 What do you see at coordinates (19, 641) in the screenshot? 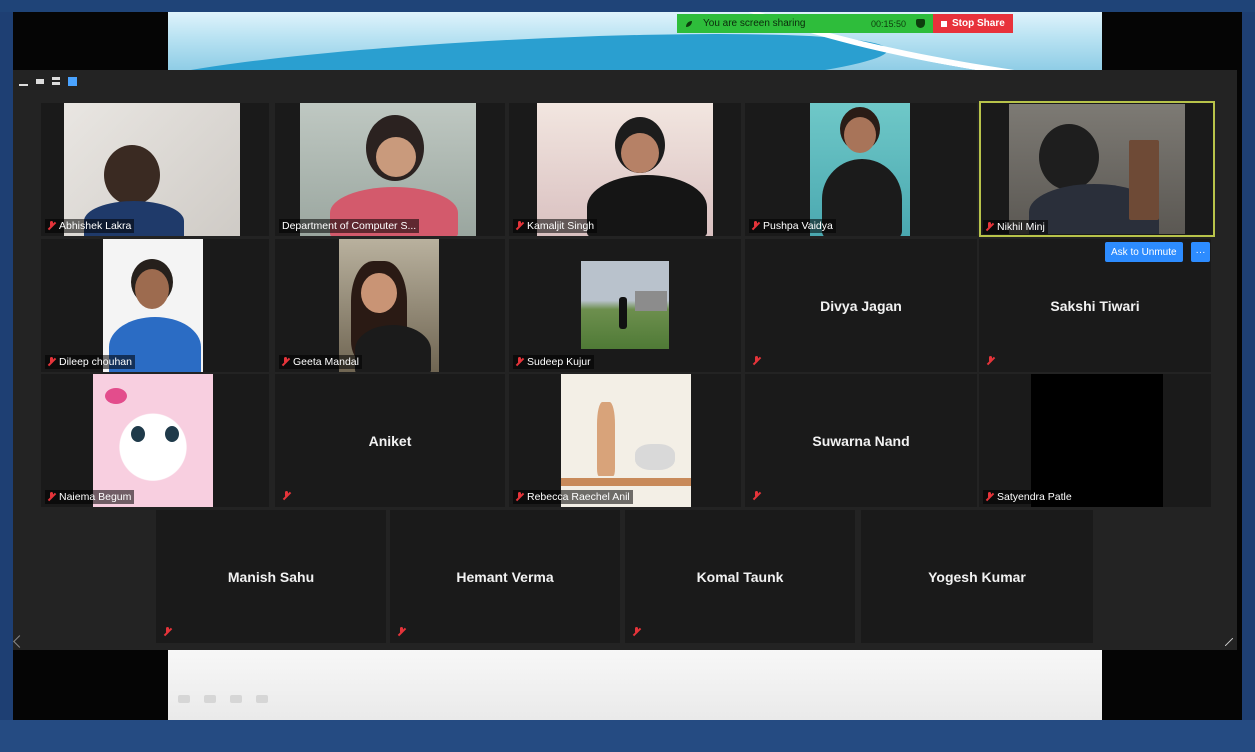
I see `resize-handle-left` at bounding box center [19, 641].